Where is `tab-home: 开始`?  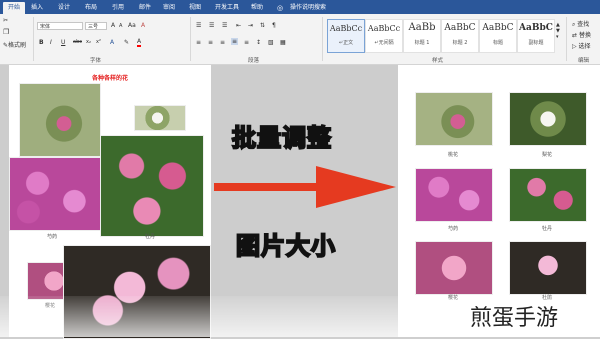
tab-home: 开始 is located at coordinates (14, 8).